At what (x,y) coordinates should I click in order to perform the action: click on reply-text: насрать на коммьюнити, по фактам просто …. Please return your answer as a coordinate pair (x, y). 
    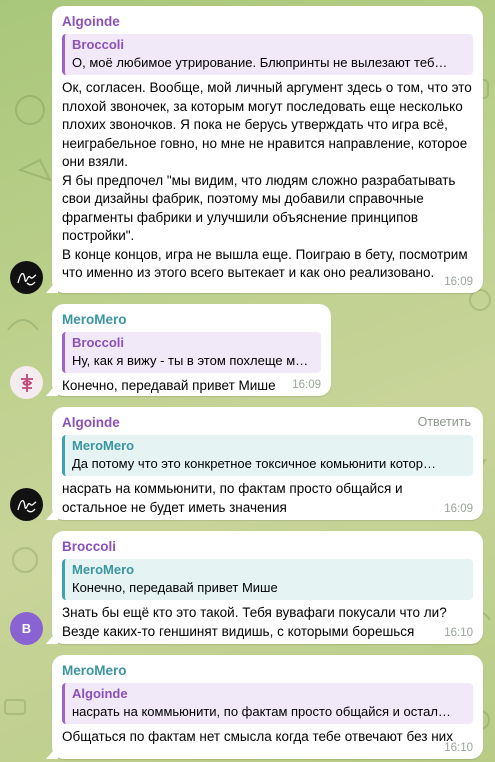
    Looking at the image, I should click on (261, 711).